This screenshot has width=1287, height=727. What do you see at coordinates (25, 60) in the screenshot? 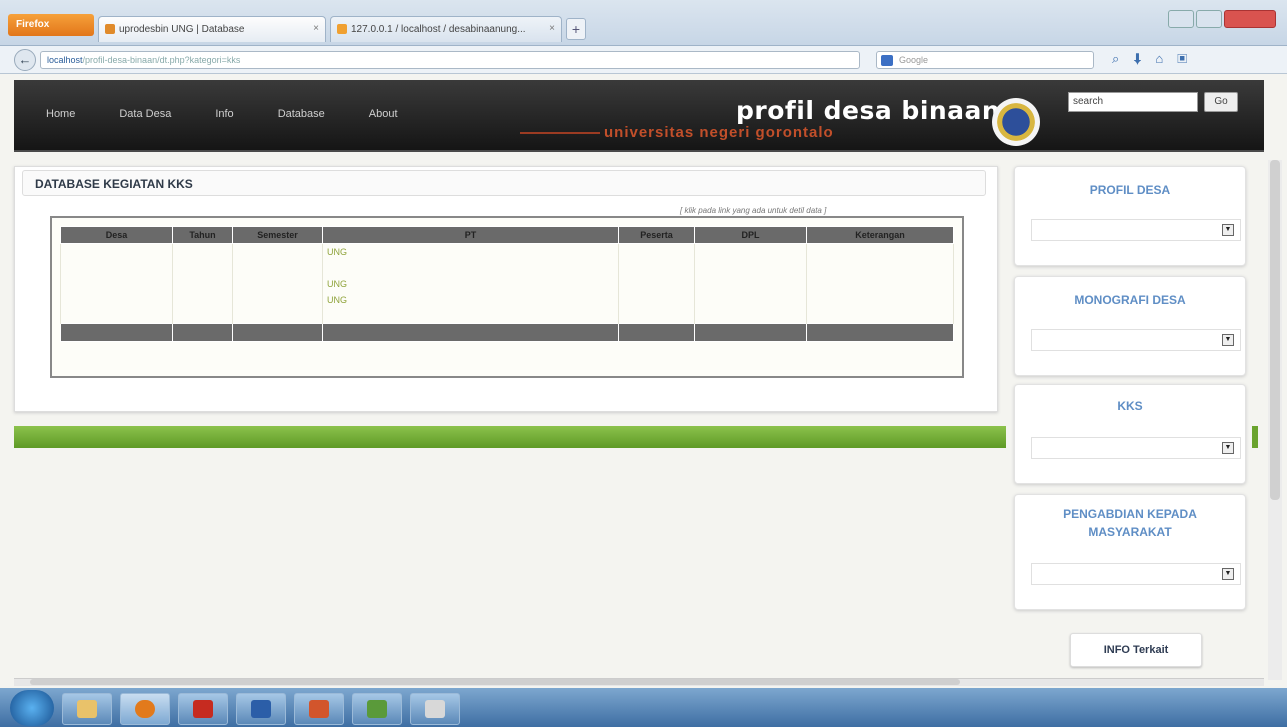
I see `back-arrow-icon: ←` at bounding box center [25, 60].